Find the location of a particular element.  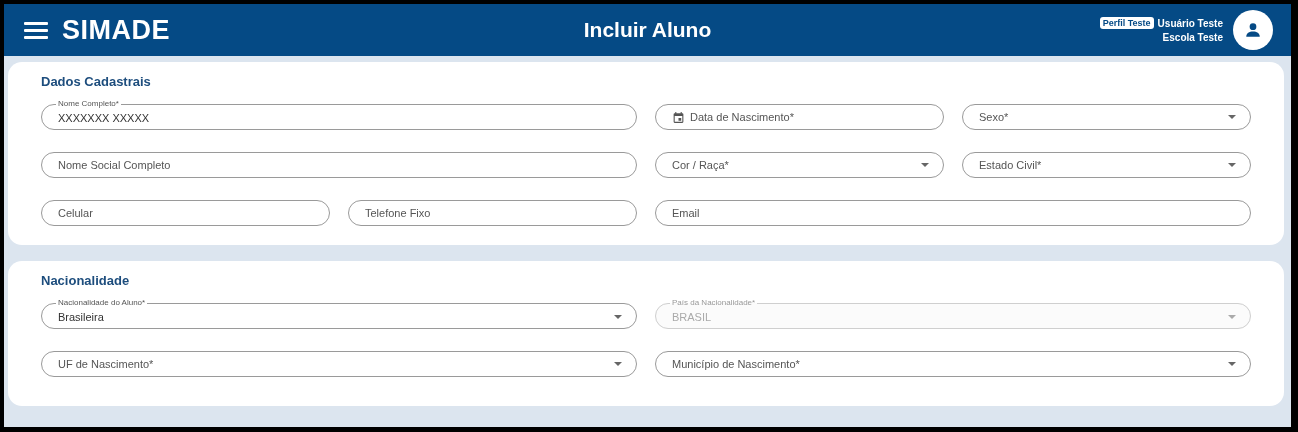

profile-badge: Perfil Teste is located at coordinates (1126, 23).